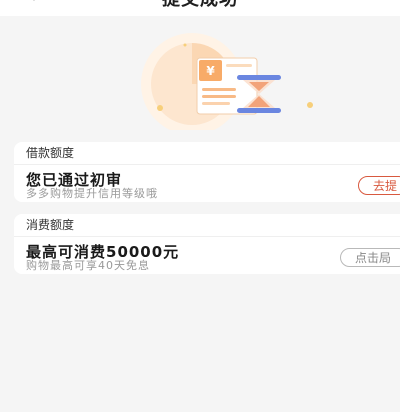  What do you see at coordinates (88, 265) in the screenshot?
I see `consumption-limit-subtitle: 购物最高可享40天免息` at bounding box center [88, 265].